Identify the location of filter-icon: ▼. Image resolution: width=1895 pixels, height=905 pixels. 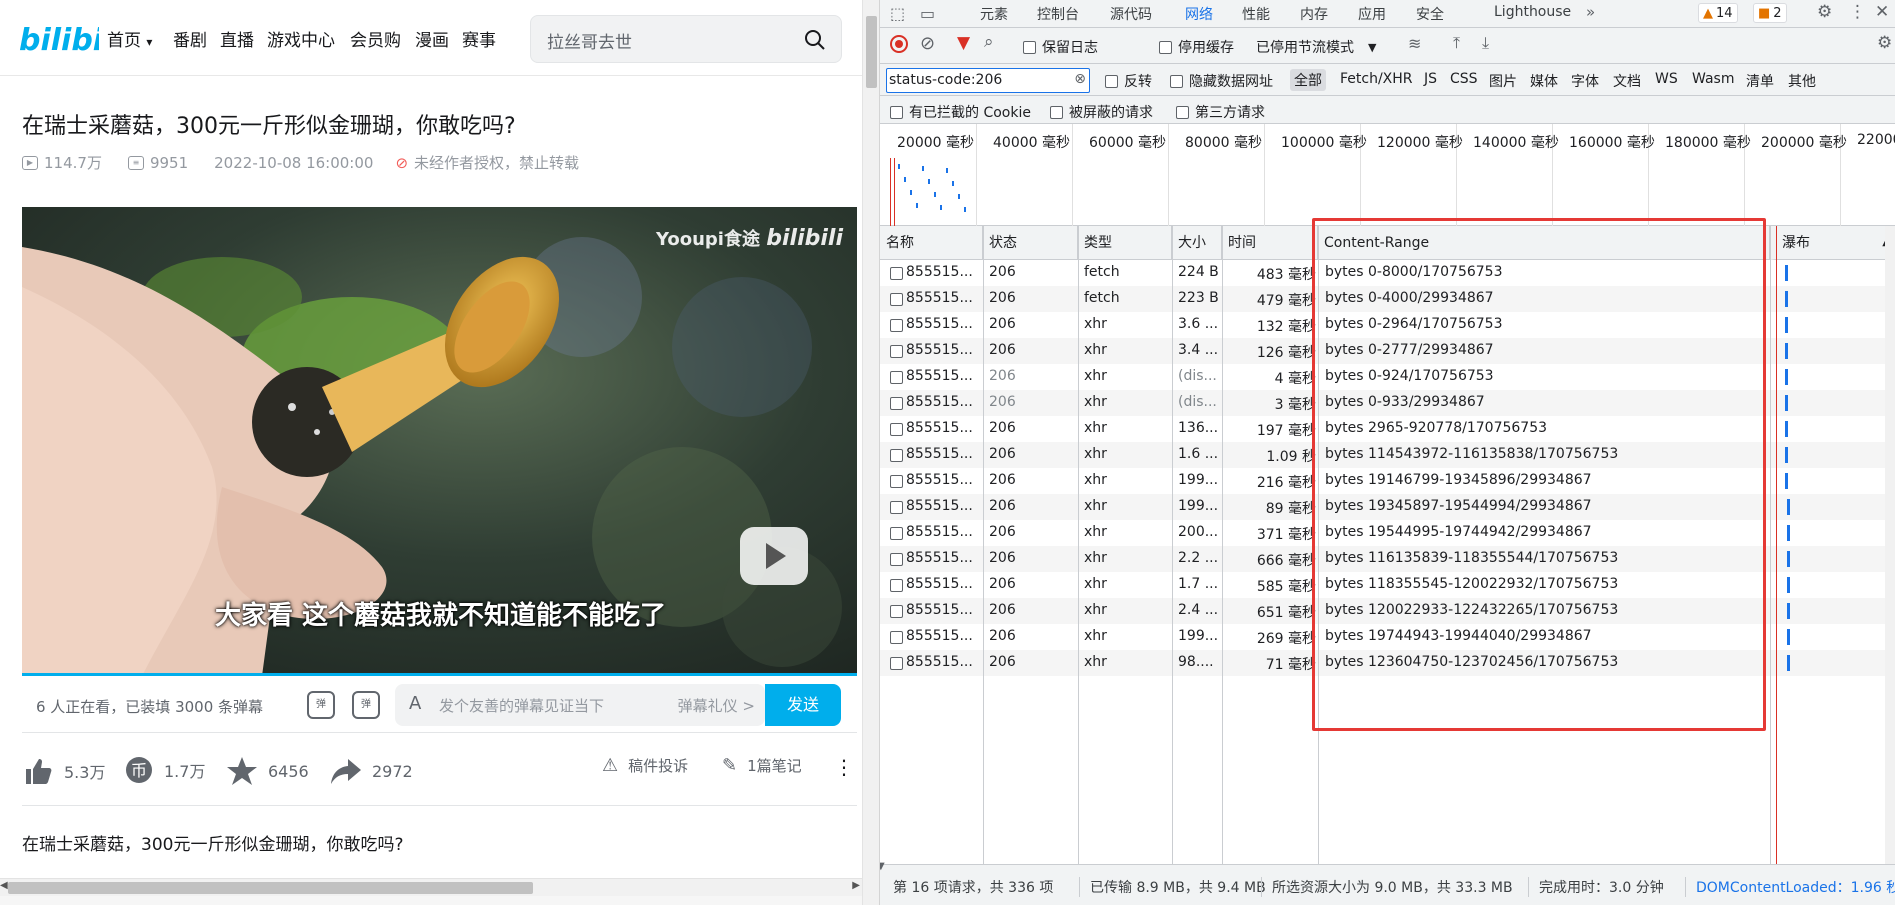
(963, 43).